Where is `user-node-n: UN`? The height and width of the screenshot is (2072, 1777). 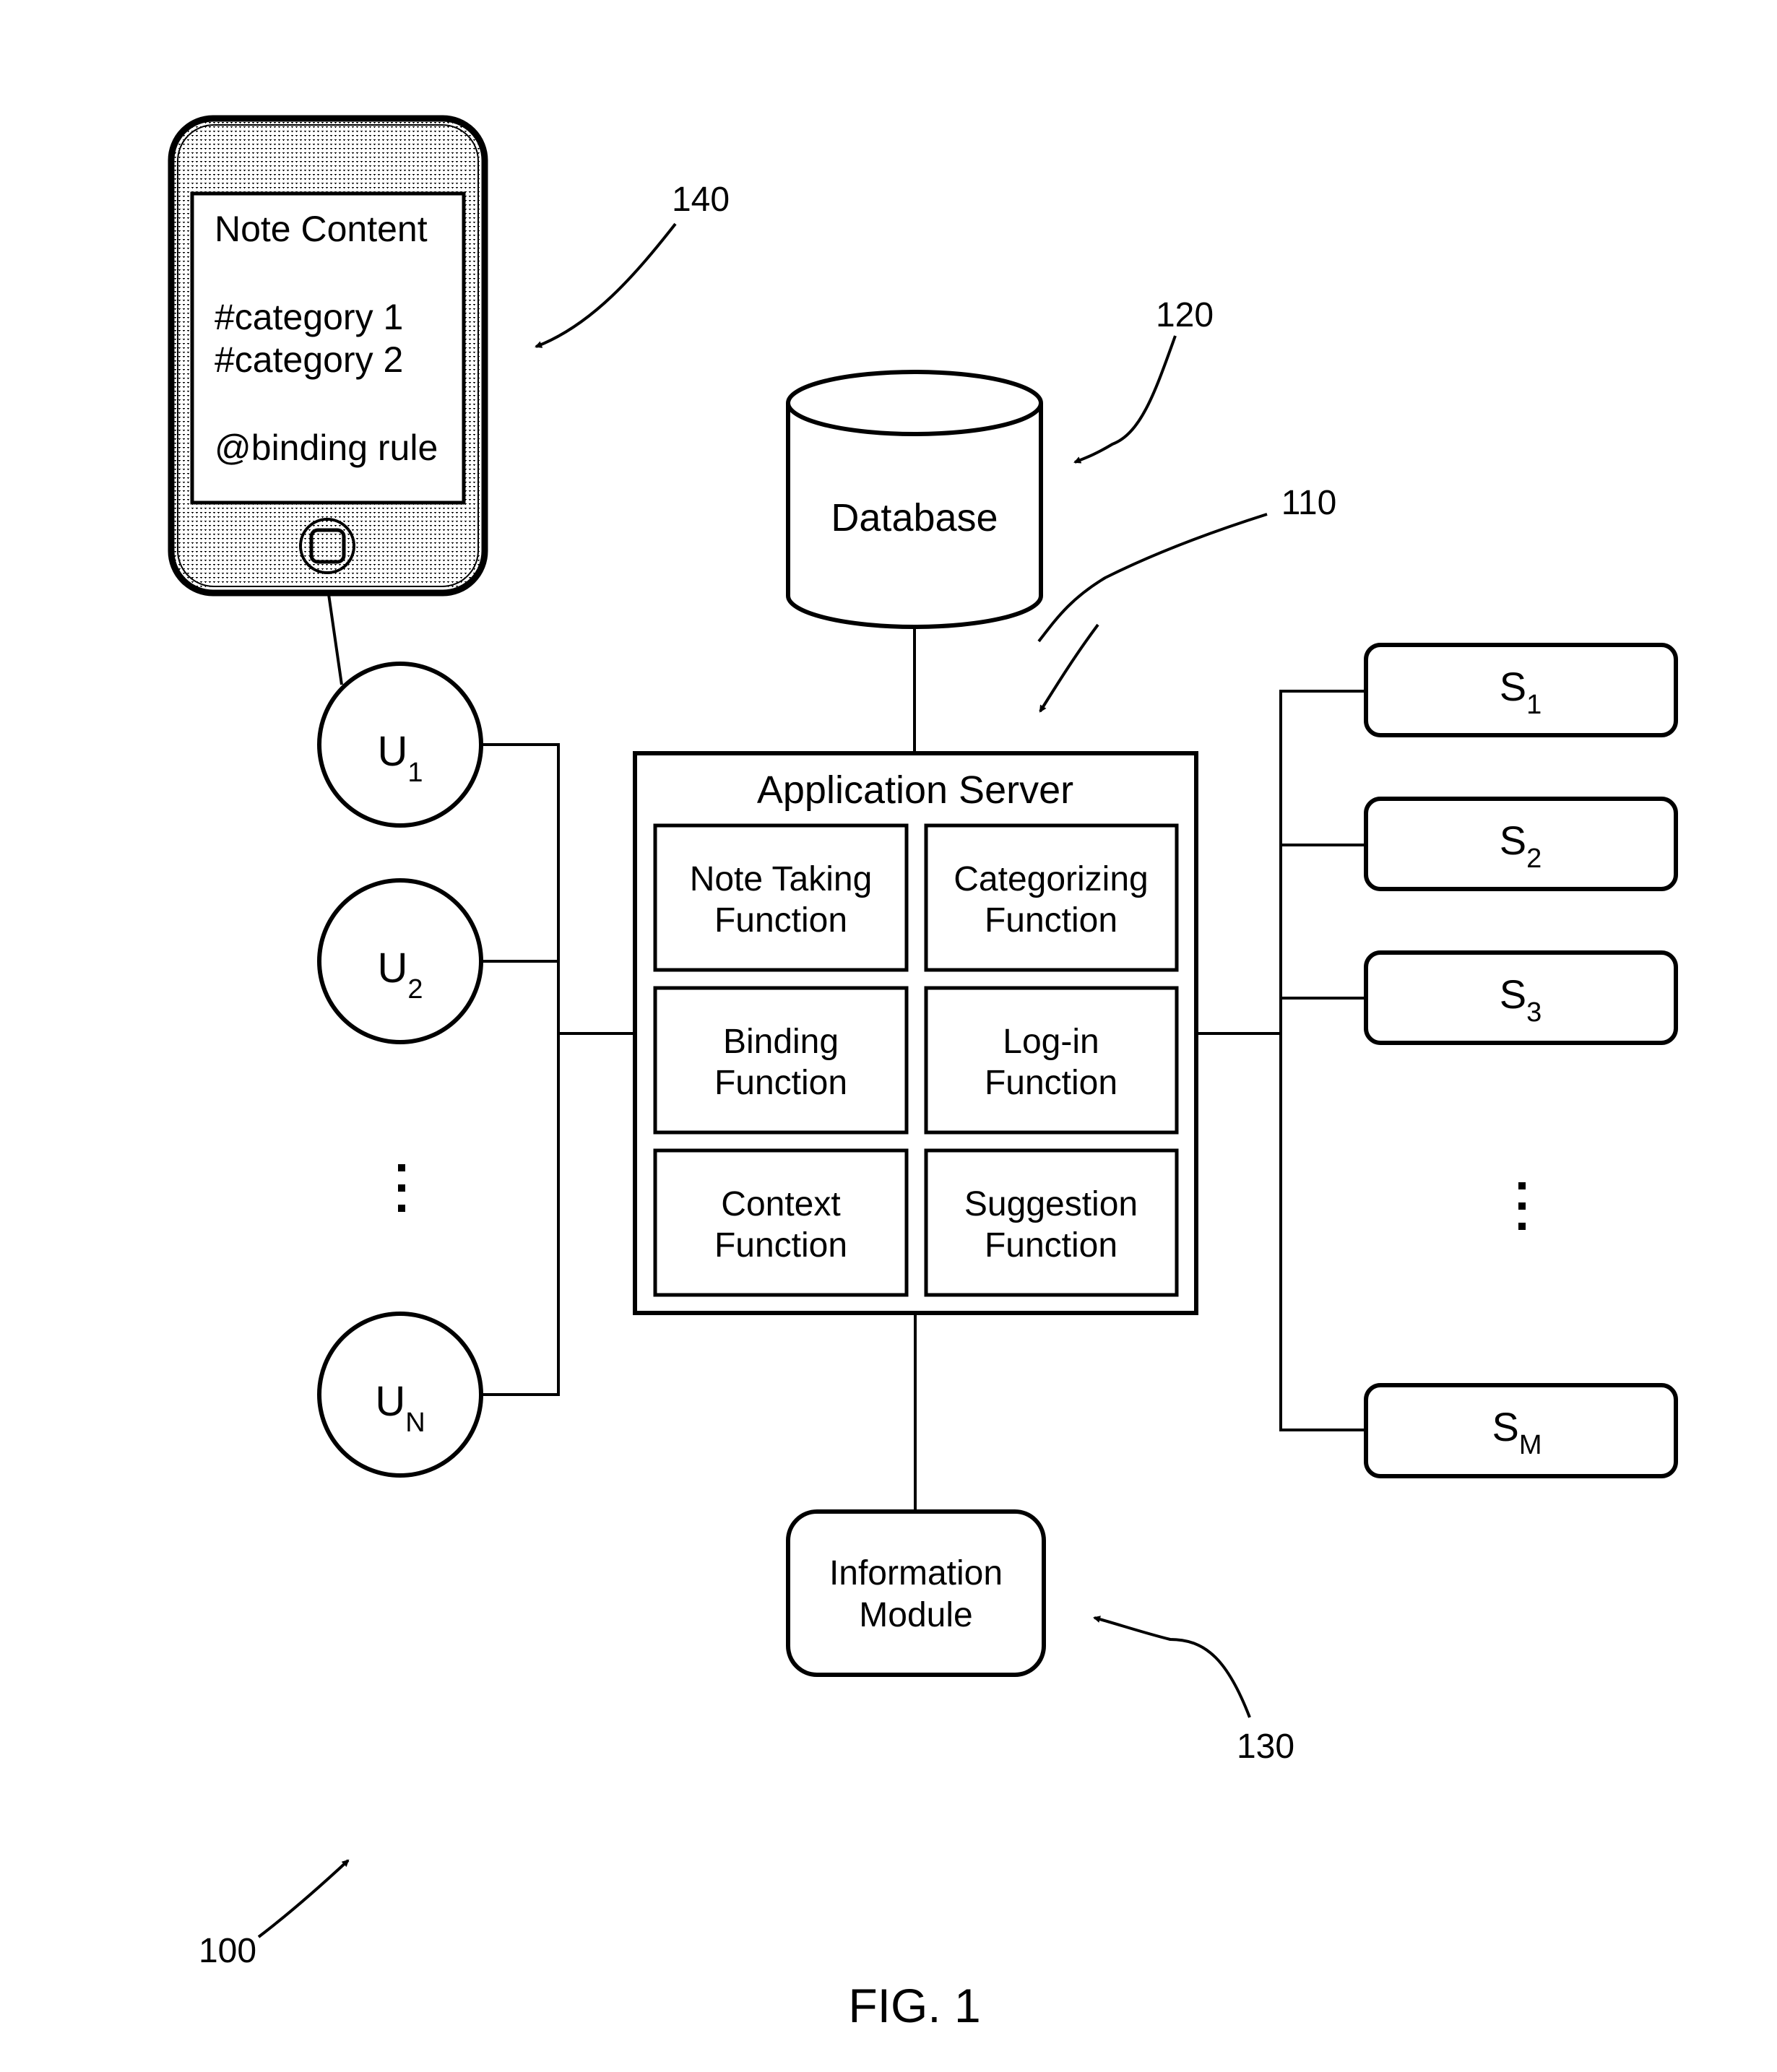
user-node-n: UN is located at coordinates (400, 1395).